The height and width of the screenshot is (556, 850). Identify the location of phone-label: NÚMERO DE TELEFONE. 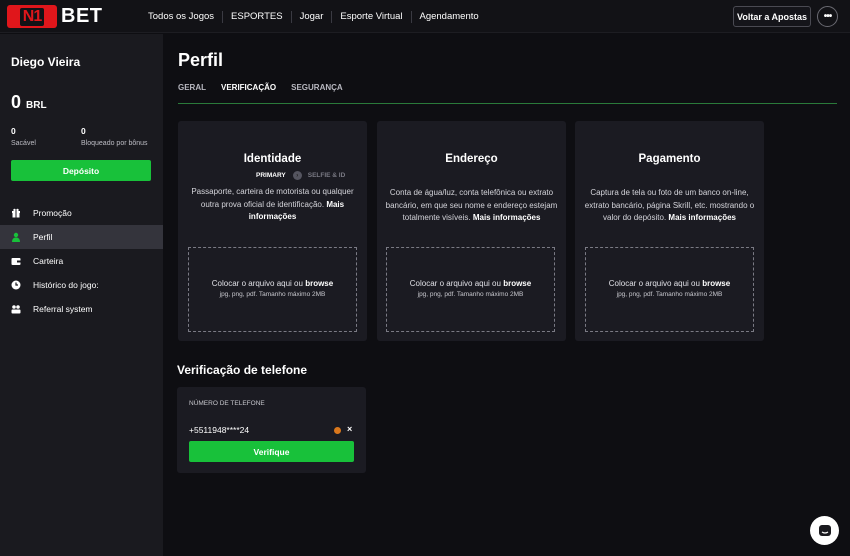
(227, 403).